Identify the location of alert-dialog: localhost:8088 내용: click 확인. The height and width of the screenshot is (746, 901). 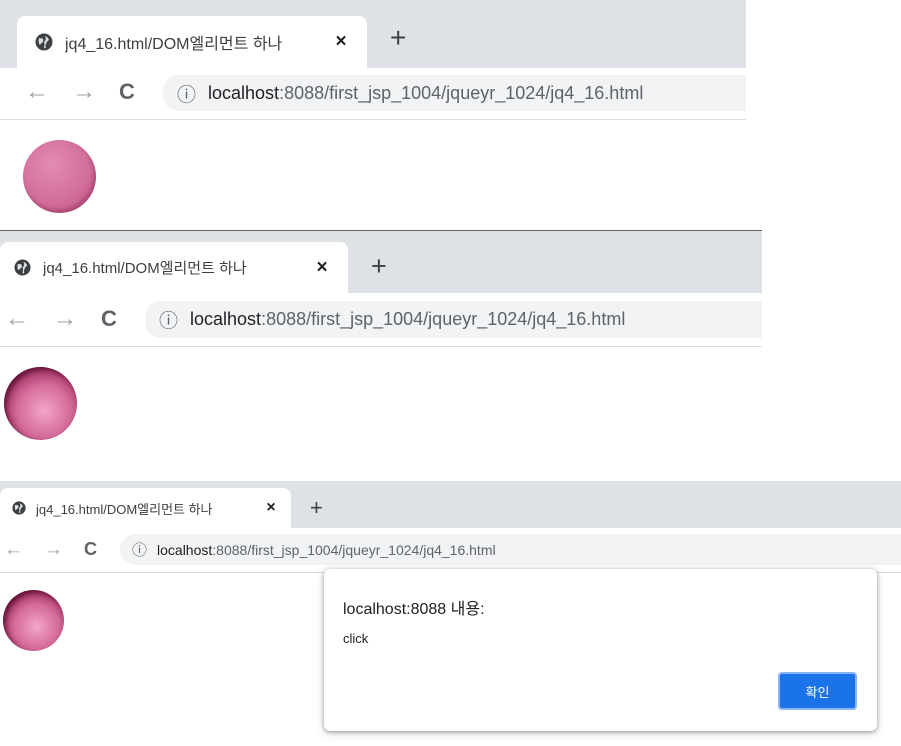
(600, 650).